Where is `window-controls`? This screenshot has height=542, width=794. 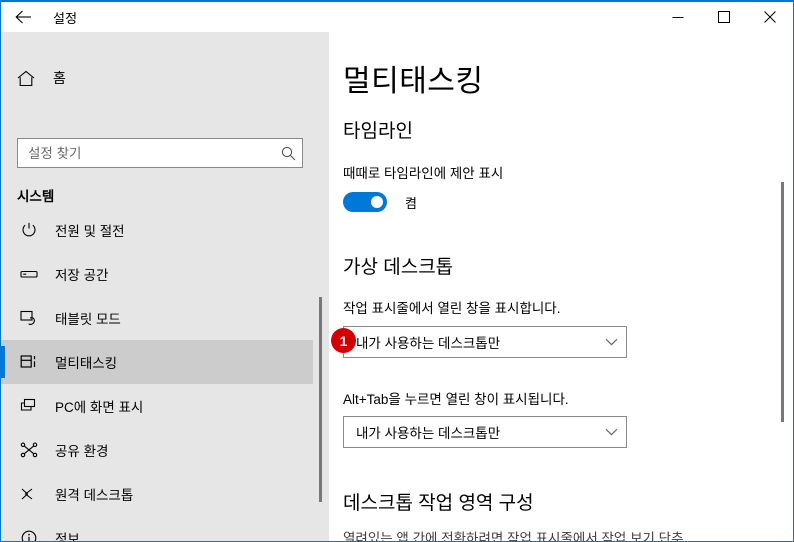
window-controls is located at coordinates (724, 17).